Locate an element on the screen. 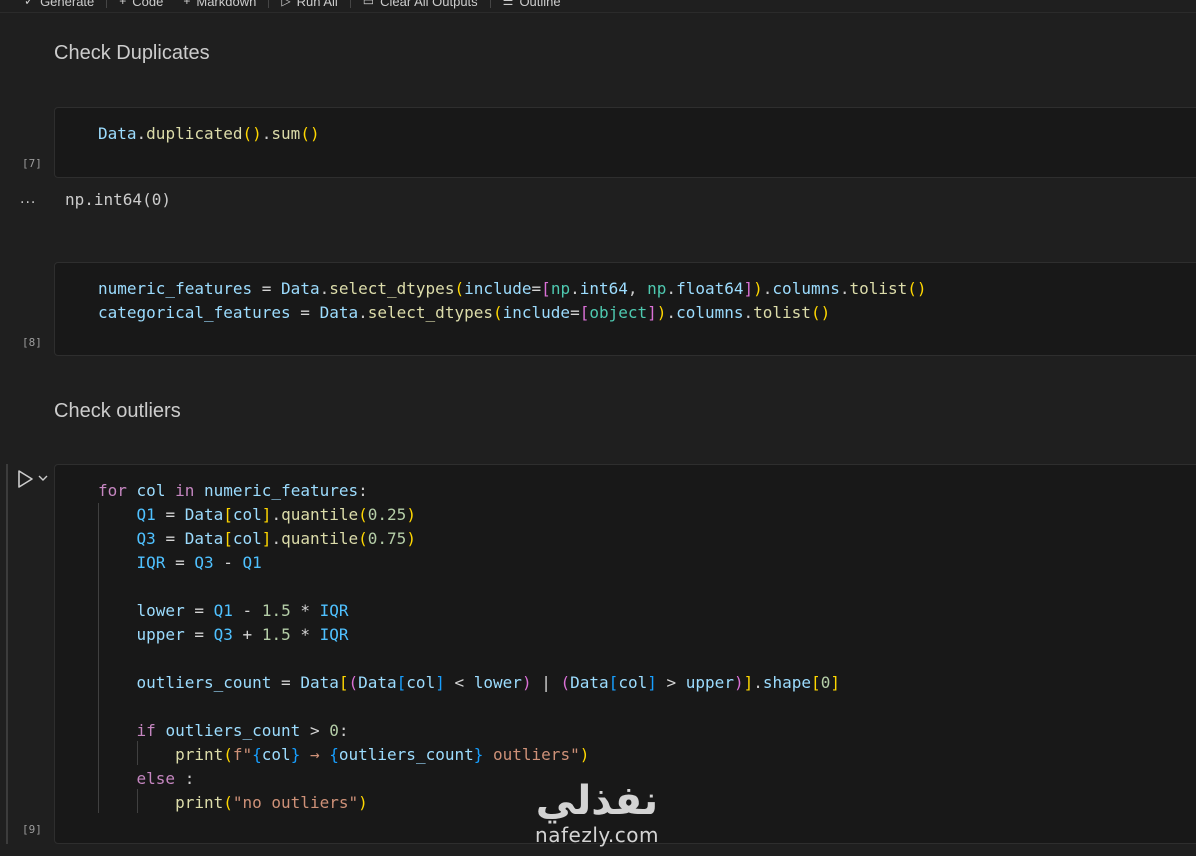  markdown-heading-duplicates: Check Duplicates is located at coordinates (132, 53).